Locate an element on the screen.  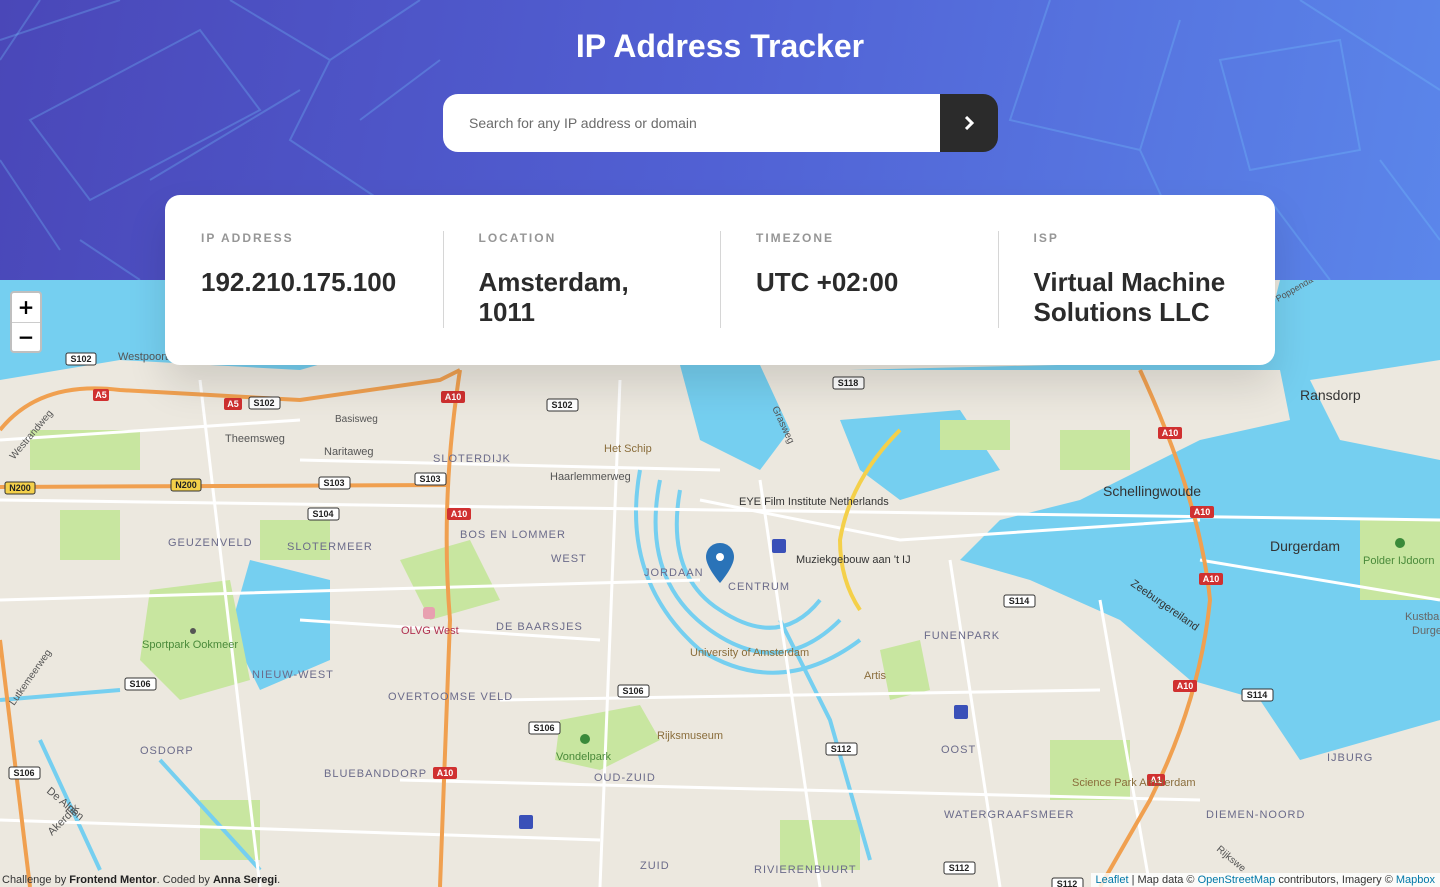
map-label: Naritaweg is located at coordinates (349, 452).